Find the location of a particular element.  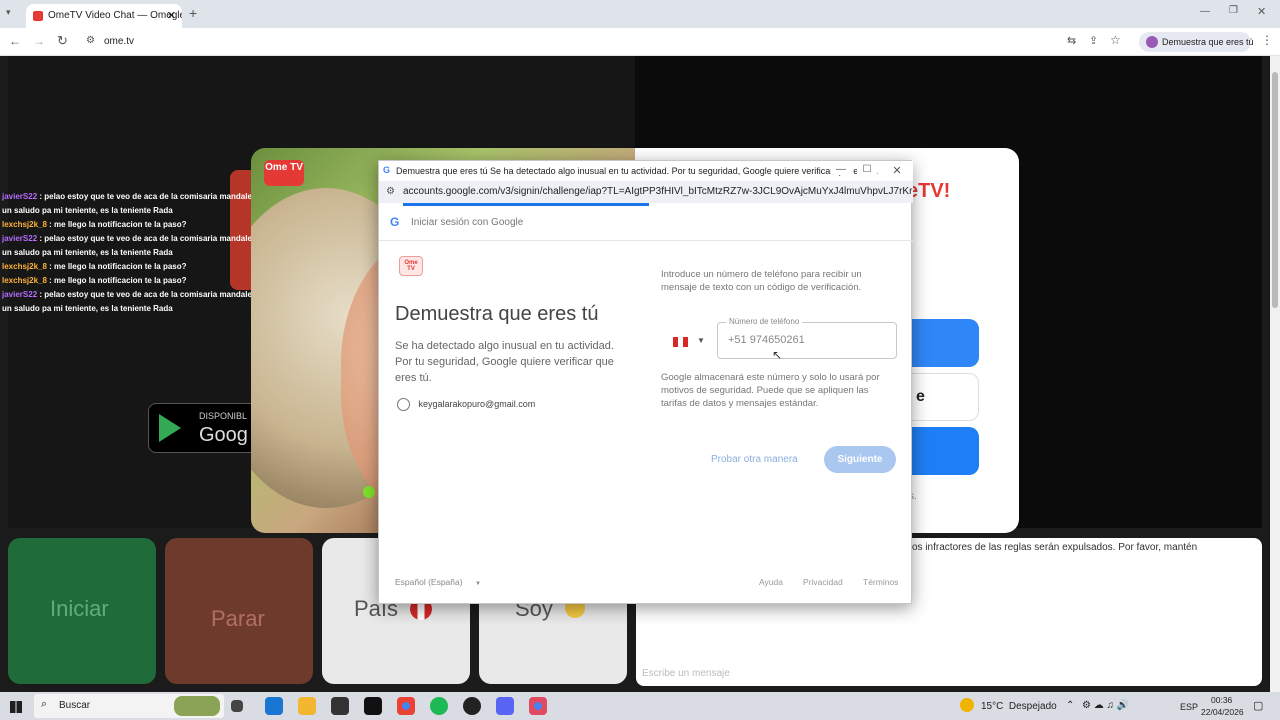

tab-title: OmeTV Video Chat — Omegle is located at coordinates (115, 15).